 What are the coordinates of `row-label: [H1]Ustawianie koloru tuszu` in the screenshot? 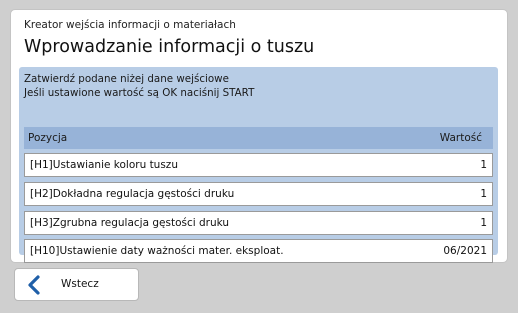 It's located at (104, 165).